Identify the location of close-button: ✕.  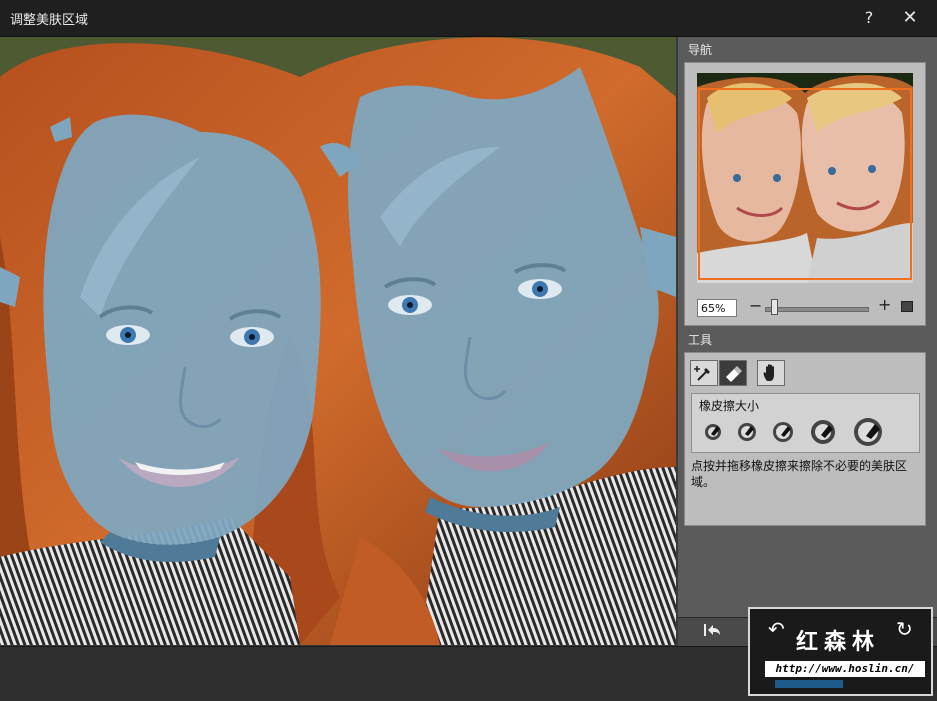
(910, 18).